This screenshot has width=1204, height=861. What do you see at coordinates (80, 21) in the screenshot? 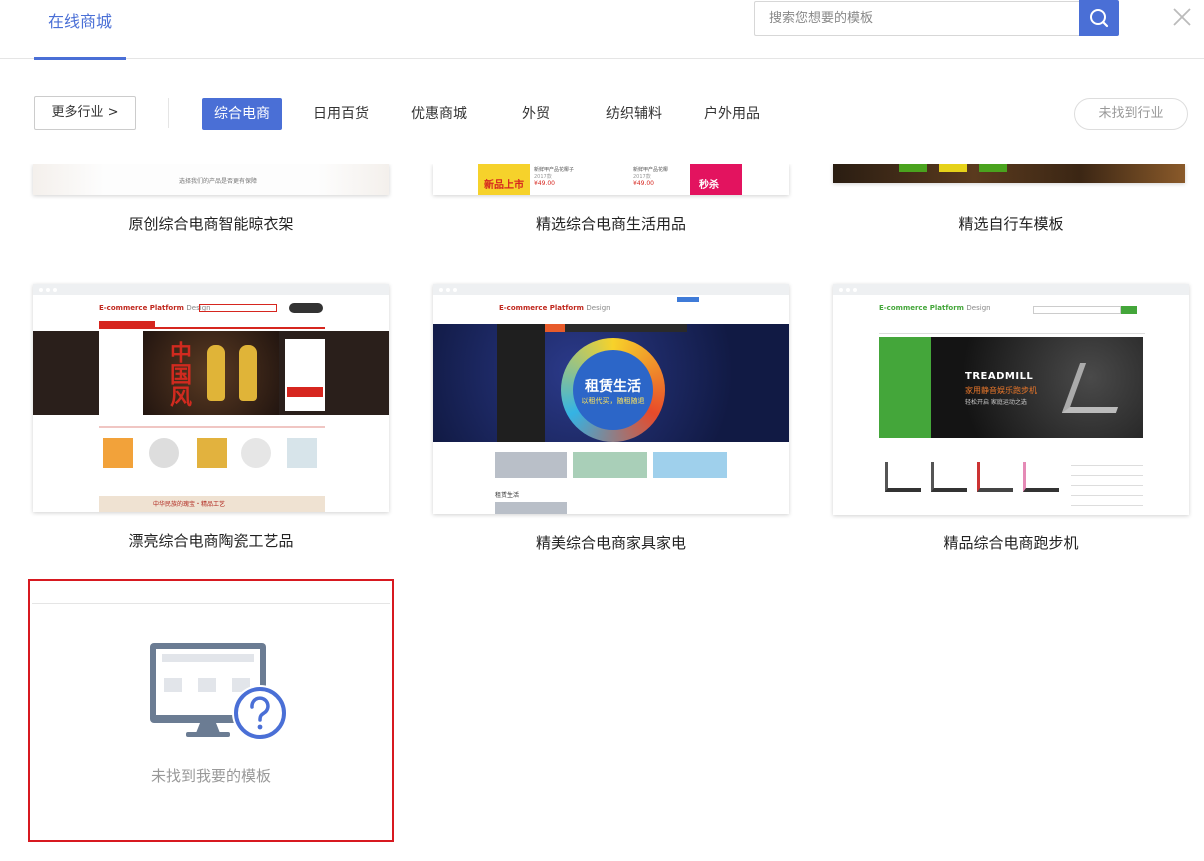
I see `tab-online-mall-label: 在线商城` at bounding box center [80, 21].